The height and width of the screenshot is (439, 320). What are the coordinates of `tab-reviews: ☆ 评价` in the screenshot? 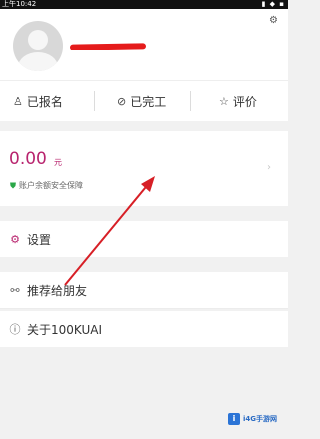 It's located at (238, 101).